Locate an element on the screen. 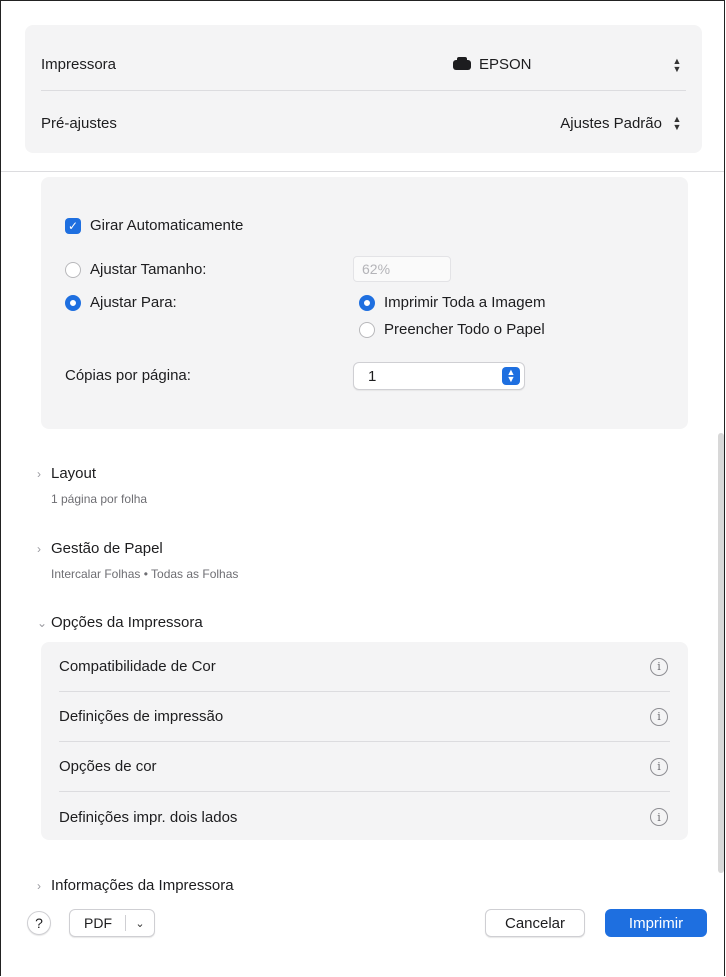  copies-per-page-value: 1 is located at coordinates (372, 376).